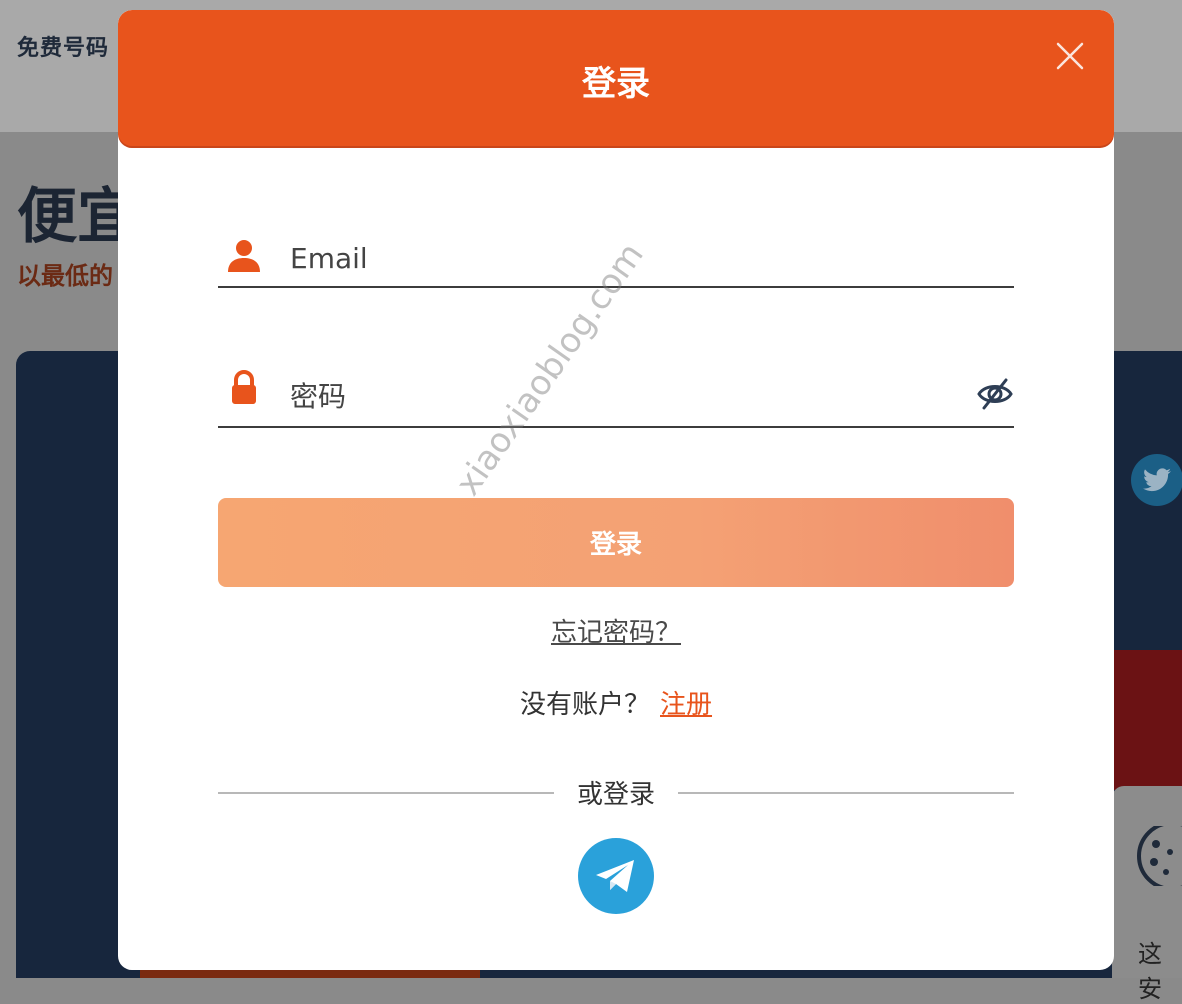 The width and height of the screenshot is (1182, 1004). I want to click on login-button: 登录, so click(616, 542).